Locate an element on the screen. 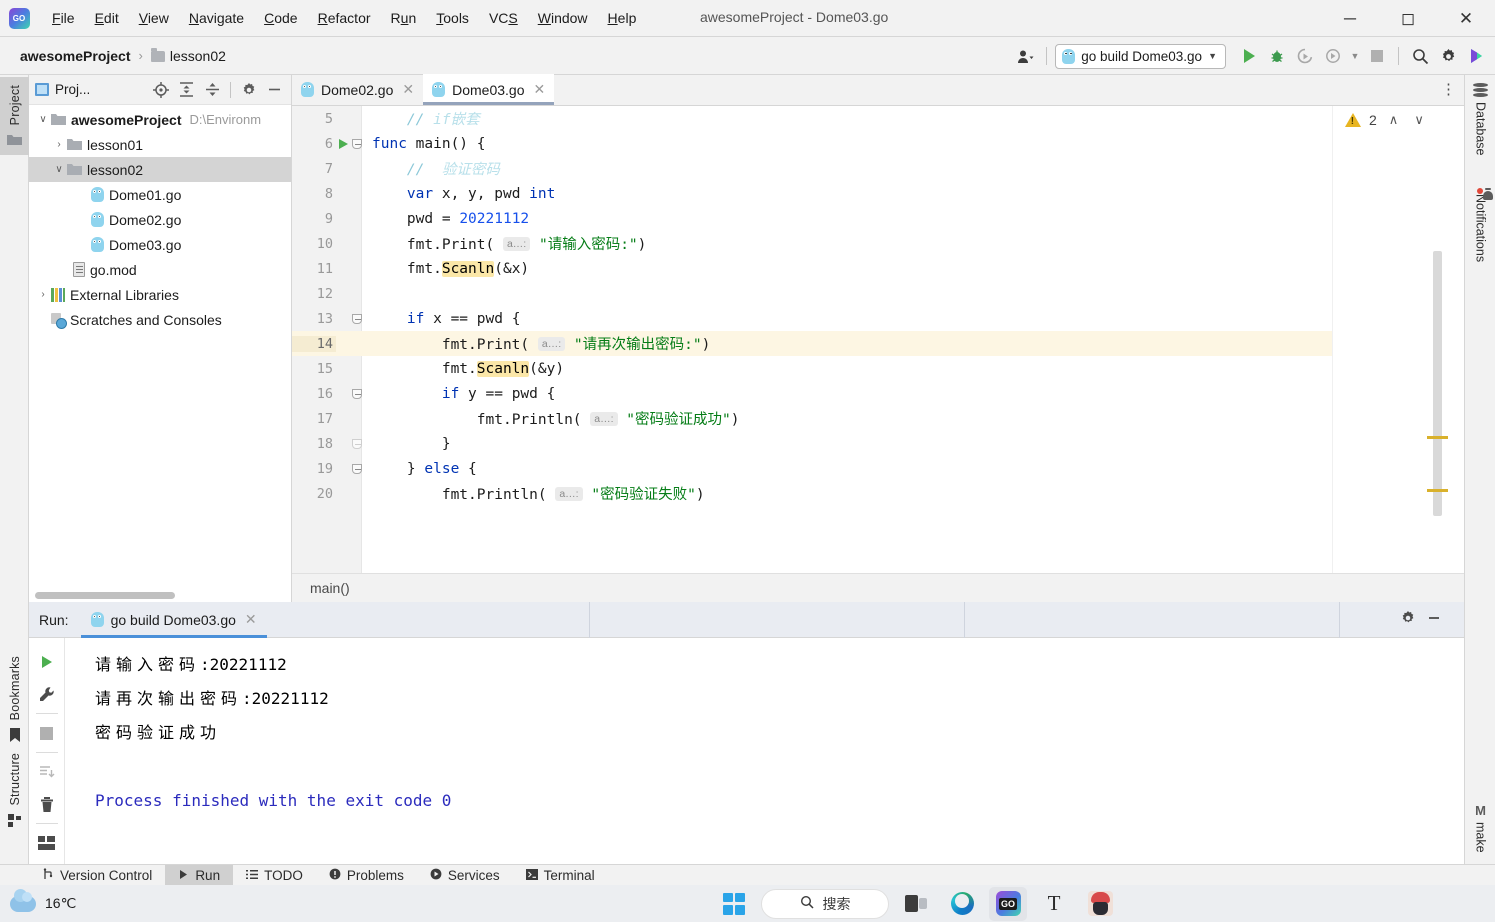 The image size is (1495, 922). close-button: ✕ is located at coordinates (1466, 18).